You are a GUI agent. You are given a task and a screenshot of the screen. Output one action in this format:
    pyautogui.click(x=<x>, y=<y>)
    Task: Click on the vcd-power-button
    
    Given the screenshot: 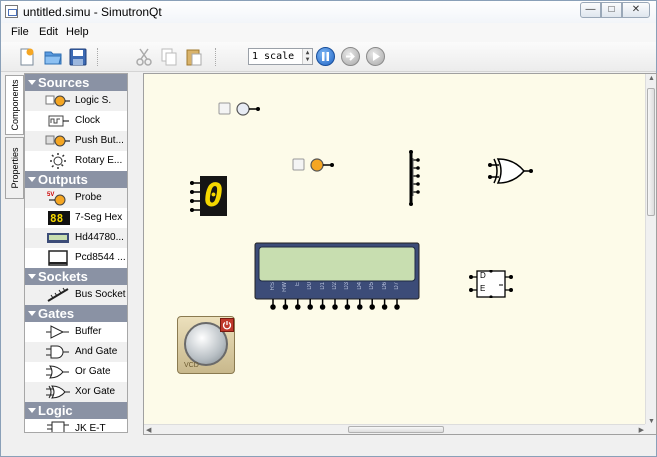 What is the action you would take?
    pyautogui.click(x=227, y=325)
    